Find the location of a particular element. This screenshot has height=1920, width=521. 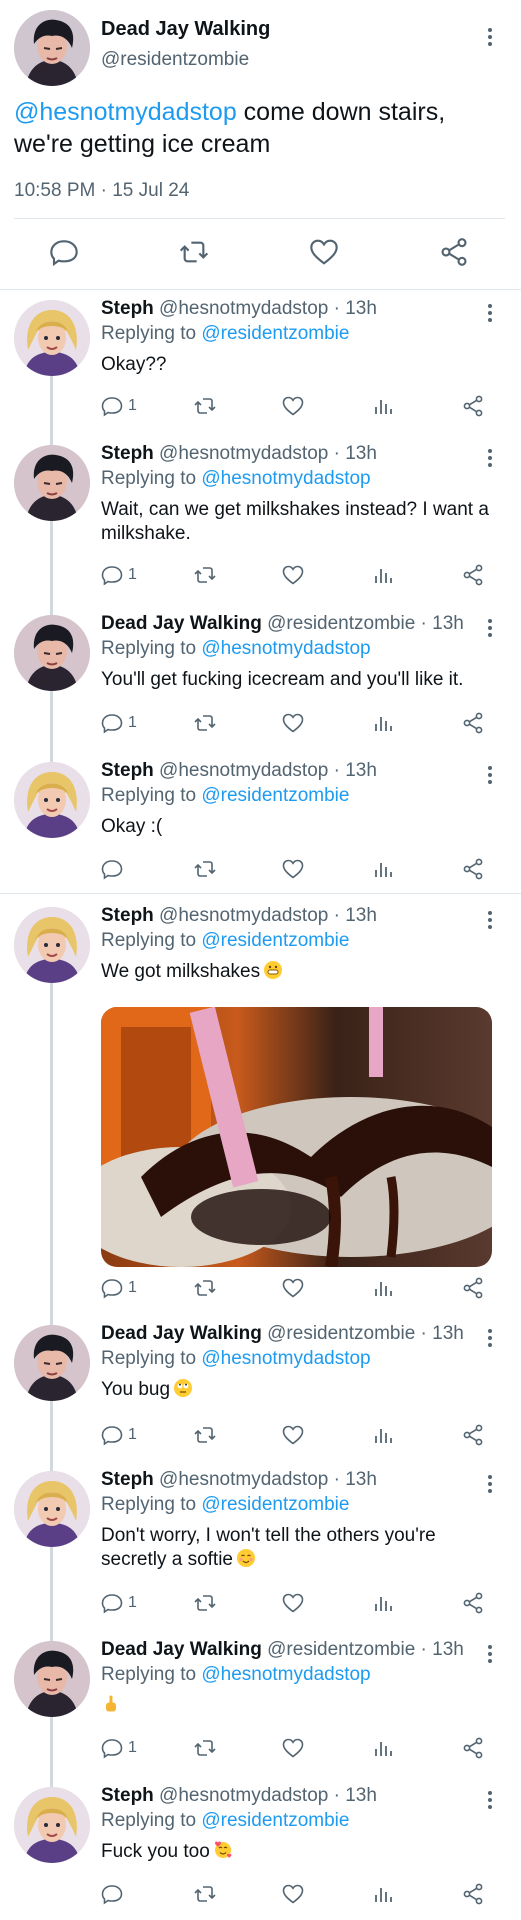

share-icon is located at coordinates (454, 252).